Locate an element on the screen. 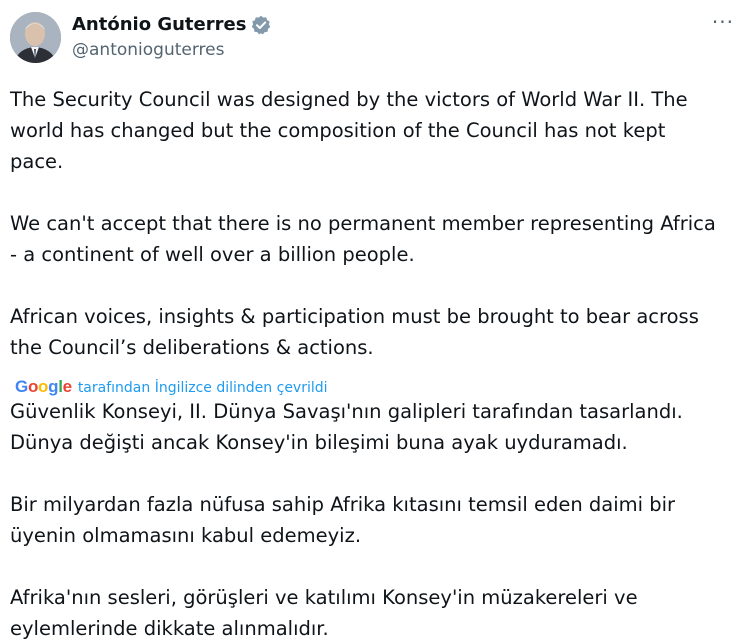 The height and width of the screenshot is (644, 750). avatar-portrait-icon is located at coordinates (35, 37).